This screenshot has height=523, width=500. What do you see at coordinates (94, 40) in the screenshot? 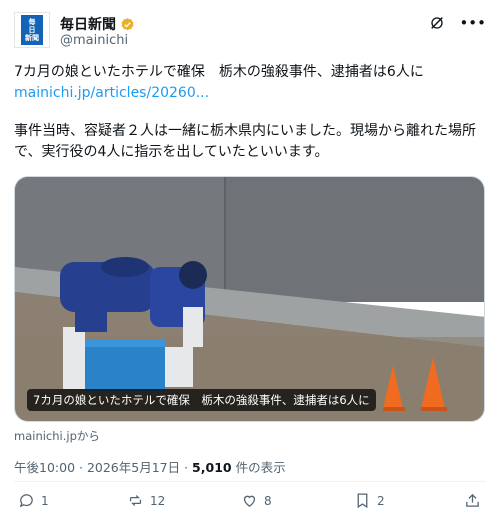
I see `handle: @mainichi` at bounding box center [94, 40].